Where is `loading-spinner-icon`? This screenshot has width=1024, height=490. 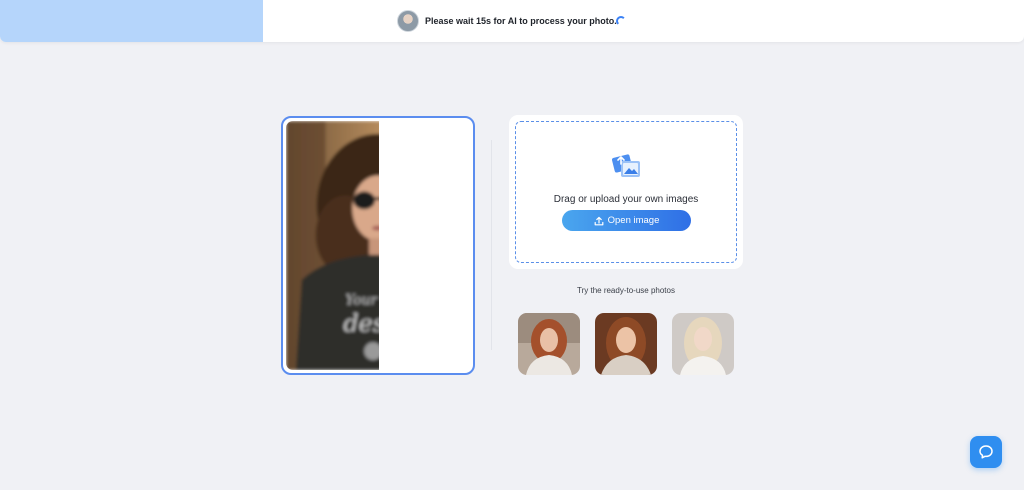 loading-spinner-icon is located at coordinates (621, 21).